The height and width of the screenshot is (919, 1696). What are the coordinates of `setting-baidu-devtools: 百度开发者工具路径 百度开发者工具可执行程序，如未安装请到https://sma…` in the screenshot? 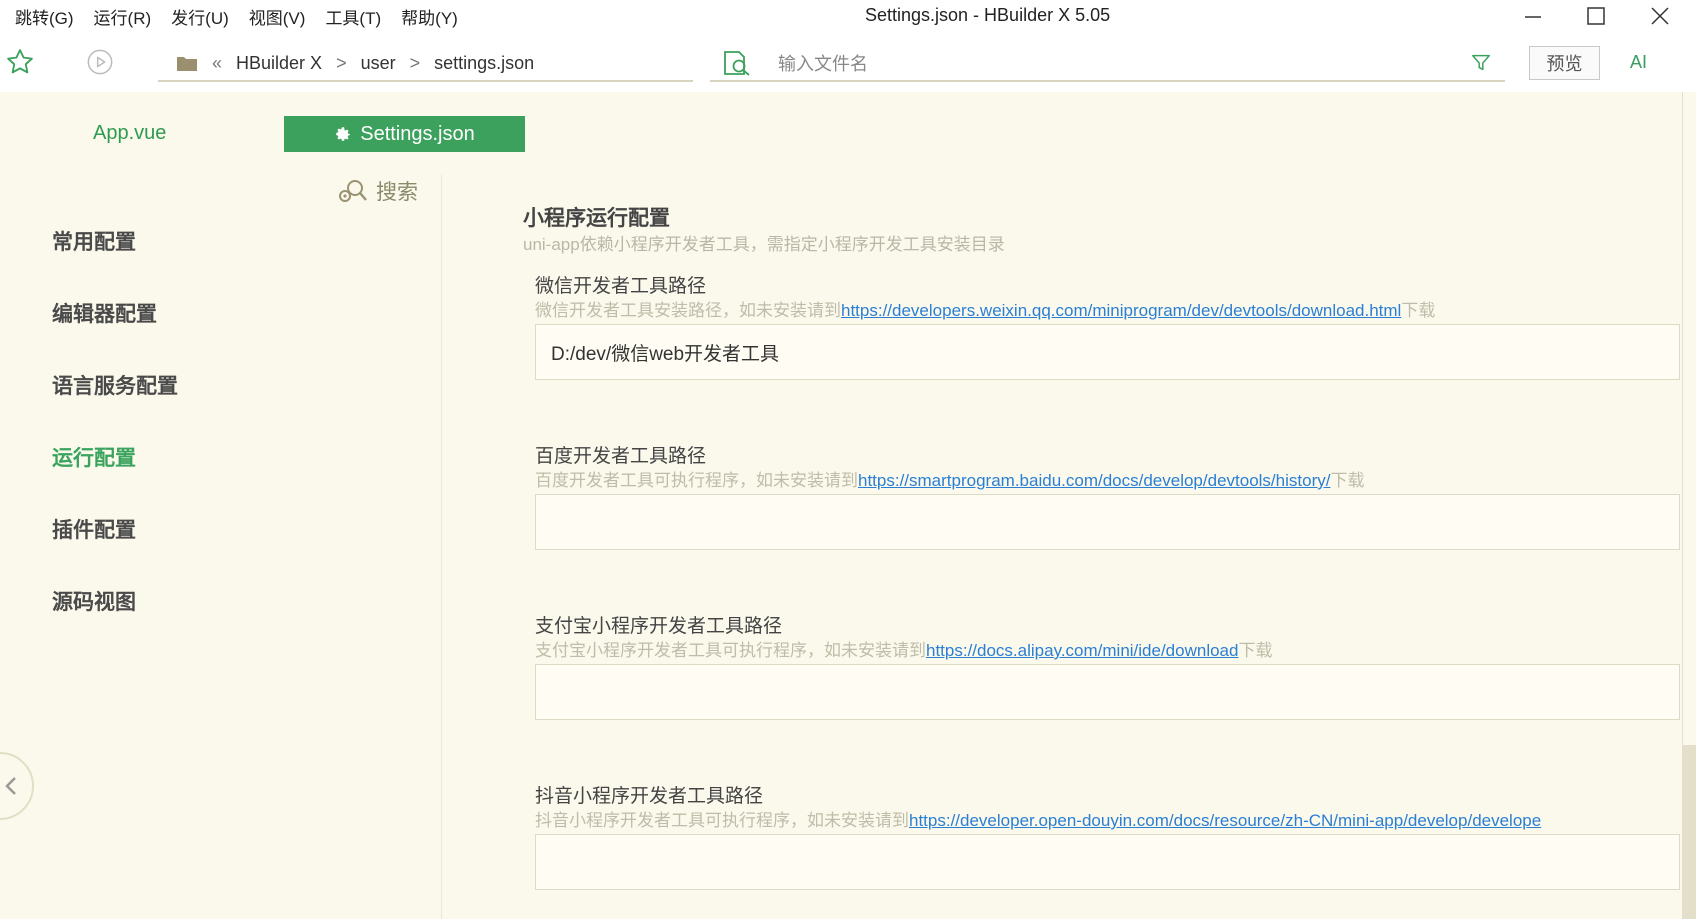 It's located at (1107, 497).